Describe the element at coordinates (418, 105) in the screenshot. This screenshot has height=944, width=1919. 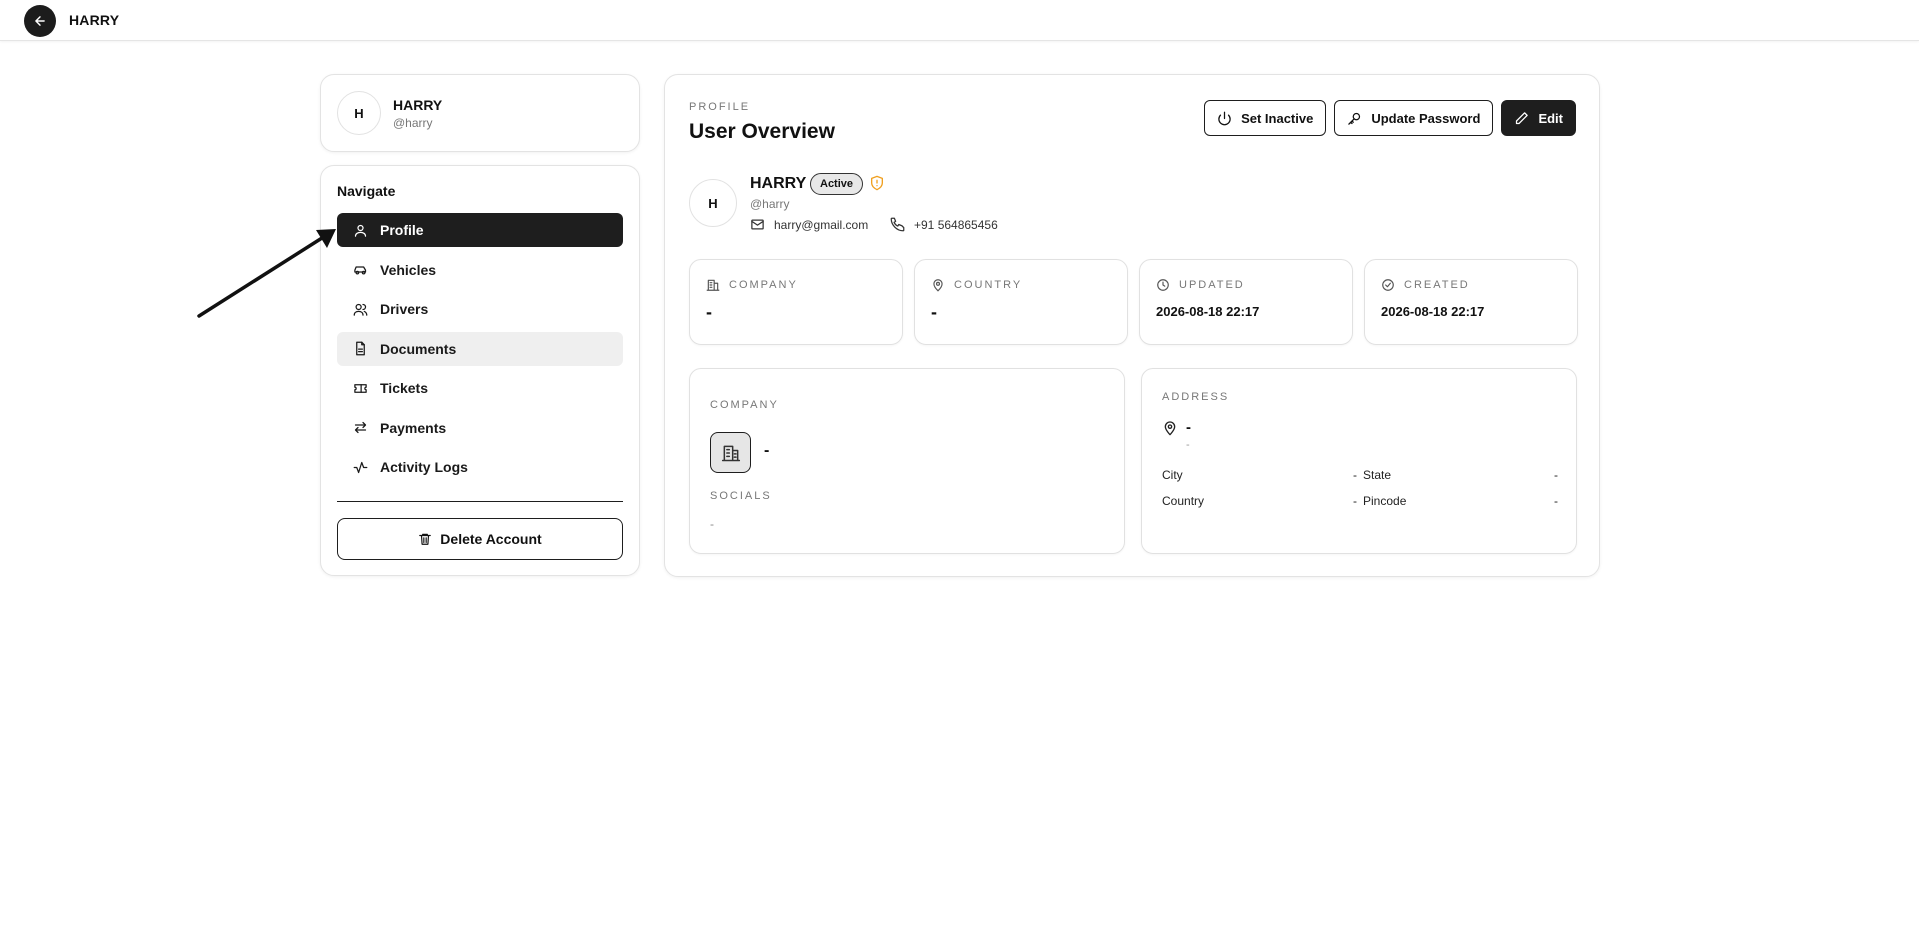
I see `user-name: HARRY` at that location.